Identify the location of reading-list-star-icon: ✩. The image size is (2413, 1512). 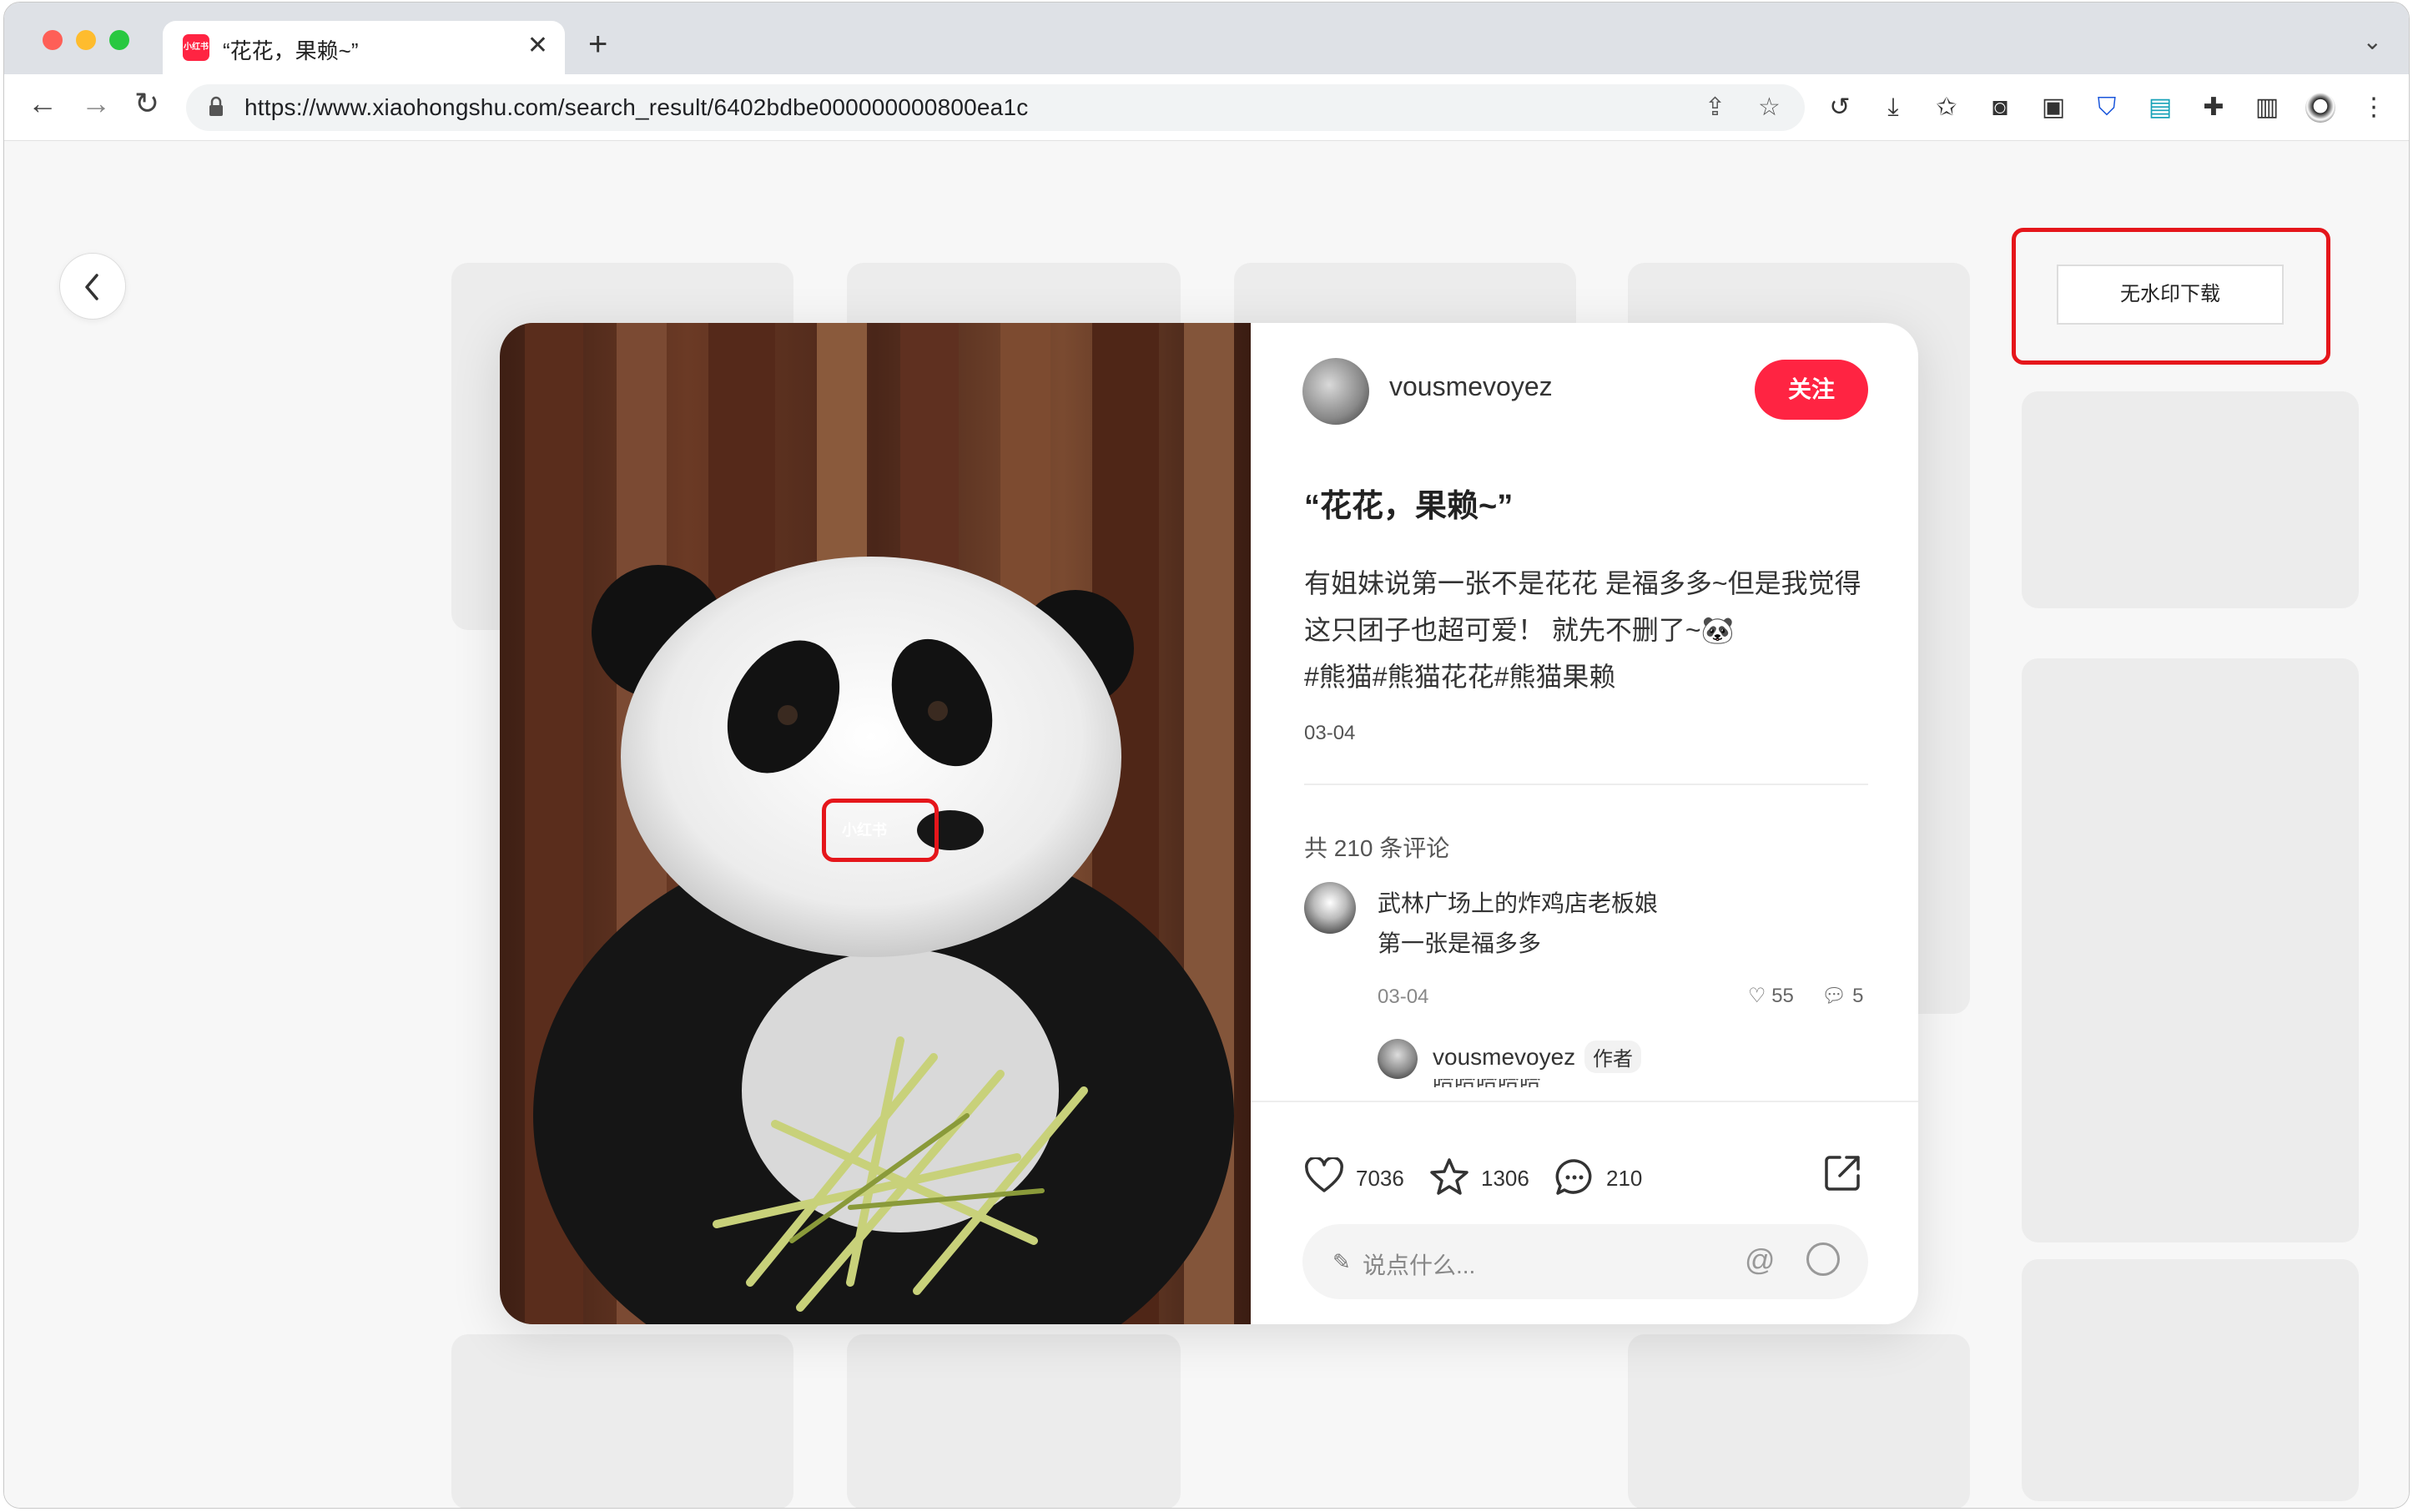
(1947, 108).